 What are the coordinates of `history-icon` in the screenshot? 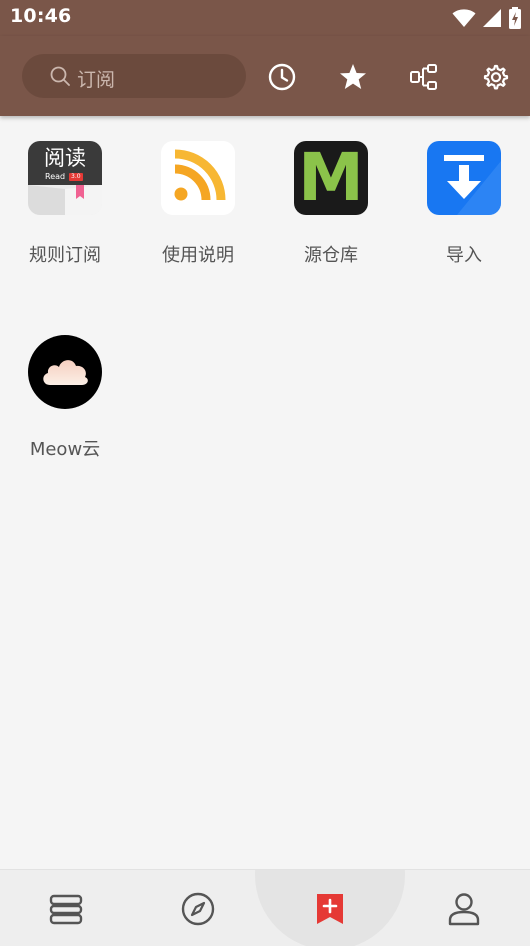 It's located at (282, 77).